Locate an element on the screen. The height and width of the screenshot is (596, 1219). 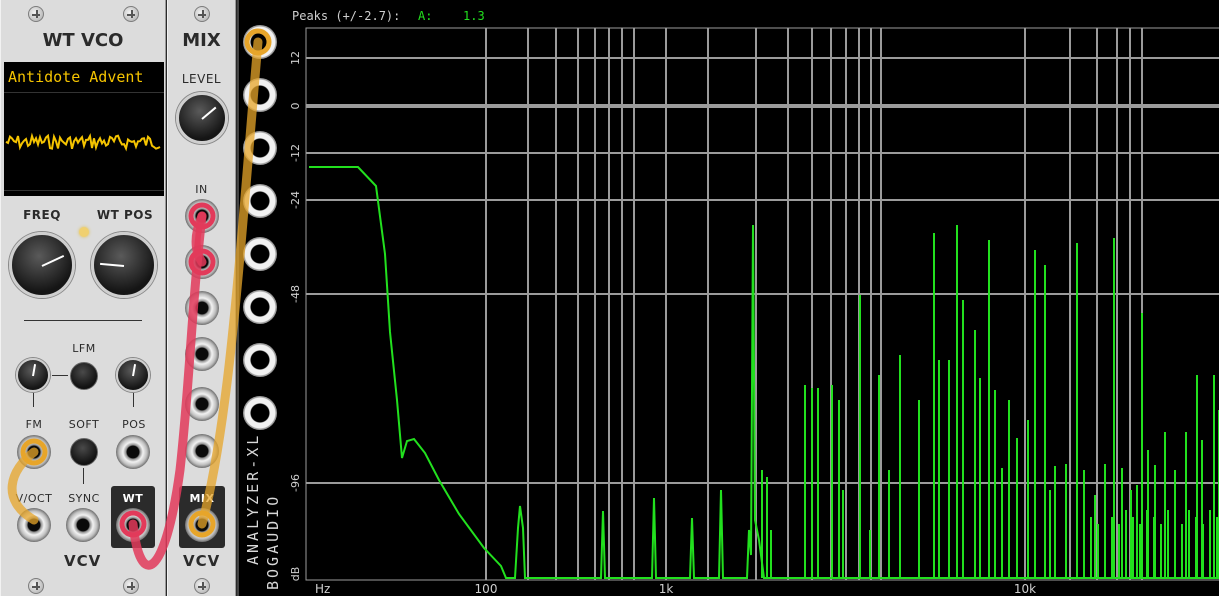
divider is located at coordinates (83, 320).